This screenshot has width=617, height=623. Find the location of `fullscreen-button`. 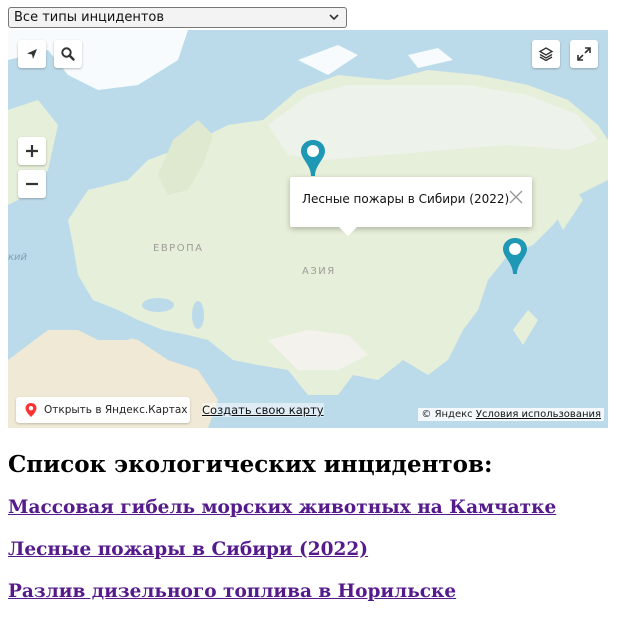

fullscreen-button is located at coordinates (584, 54).